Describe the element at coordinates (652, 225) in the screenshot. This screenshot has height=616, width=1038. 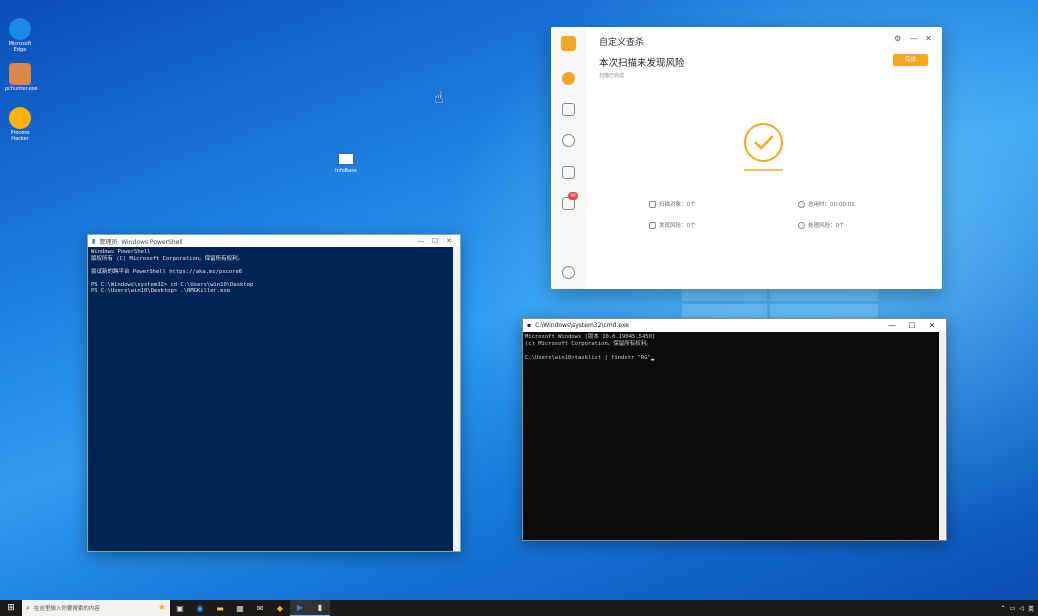
I see `warning-icon` at that location.